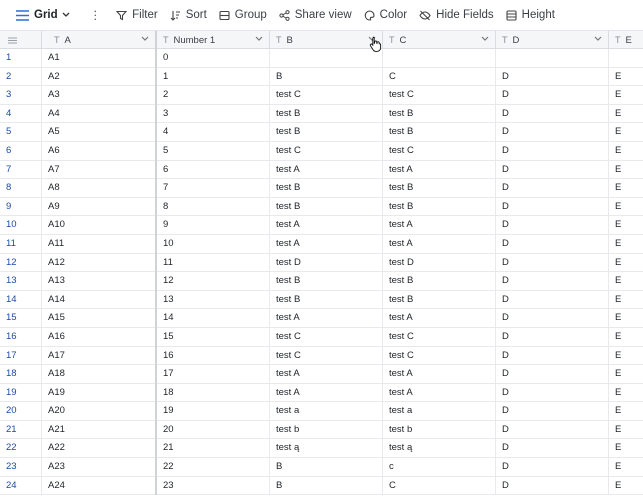 The width and height of the screenshot is (643, 500). I want to click on row-number: 6, so click(21, 151).